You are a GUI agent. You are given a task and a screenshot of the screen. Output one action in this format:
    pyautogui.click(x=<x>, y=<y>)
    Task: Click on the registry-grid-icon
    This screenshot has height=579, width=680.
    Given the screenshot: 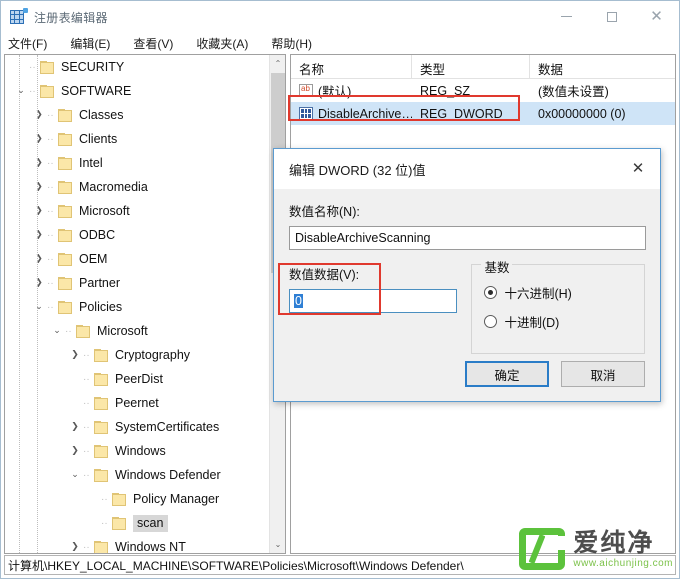 What is the action you would take?
    pyautogui.click(x=19, y=16)
    